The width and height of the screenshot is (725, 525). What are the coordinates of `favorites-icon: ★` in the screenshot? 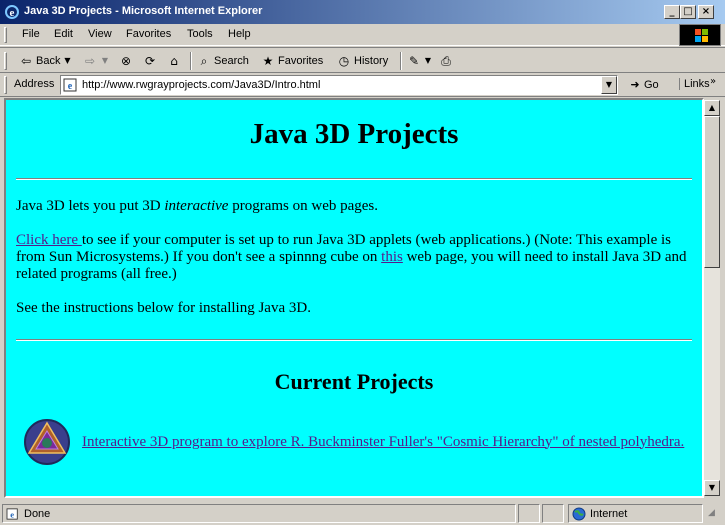 It's located at (268, 61).